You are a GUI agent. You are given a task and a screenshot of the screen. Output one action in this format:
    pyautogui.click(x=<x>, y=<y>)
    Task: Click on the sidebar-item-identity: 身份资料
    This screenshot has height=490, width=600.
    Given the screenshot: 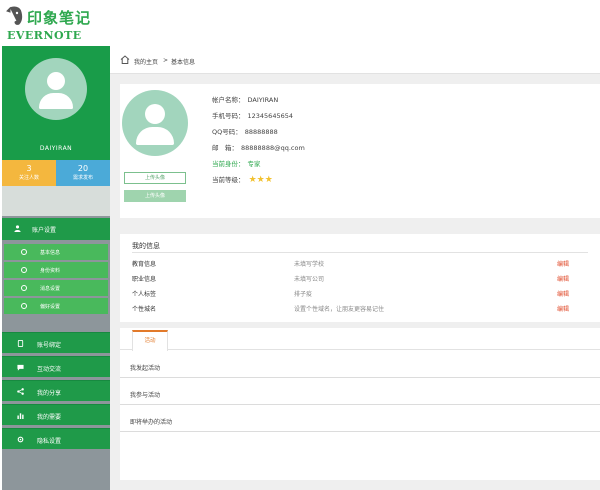 What is the action you would take?
    pyautogui.click(x=56, y=270)
    